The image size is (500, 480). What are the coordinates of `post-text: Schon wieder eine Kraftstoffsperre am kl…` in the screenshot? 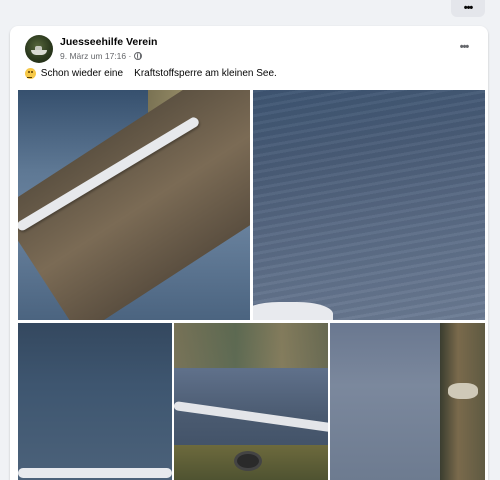 It's located at (151, 73).